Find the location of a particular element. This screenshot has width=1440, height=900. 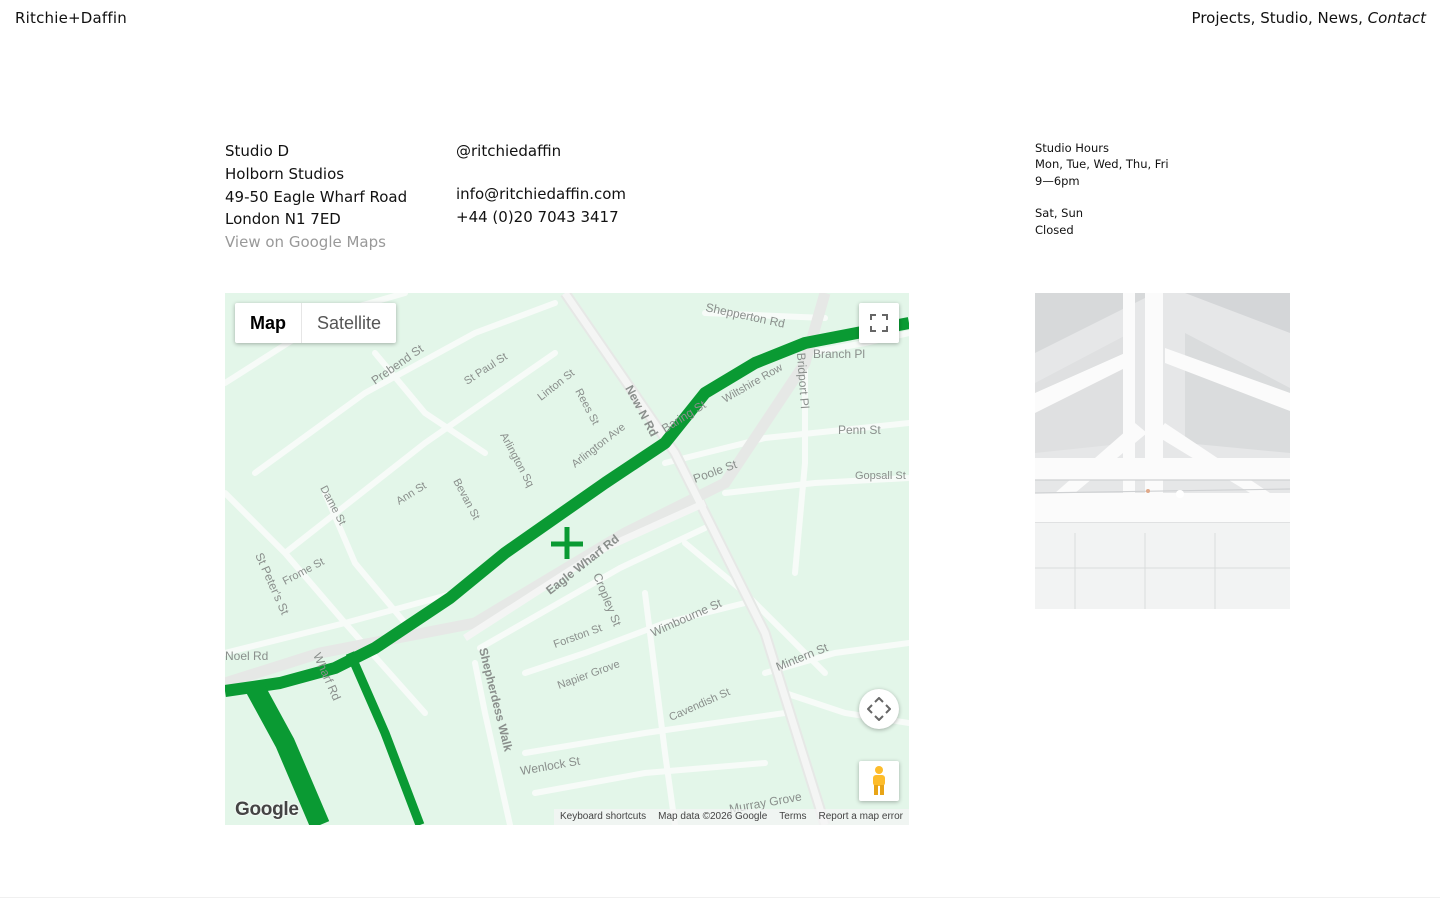

street-label: Branch Pl is located at coordinates (839, 354).